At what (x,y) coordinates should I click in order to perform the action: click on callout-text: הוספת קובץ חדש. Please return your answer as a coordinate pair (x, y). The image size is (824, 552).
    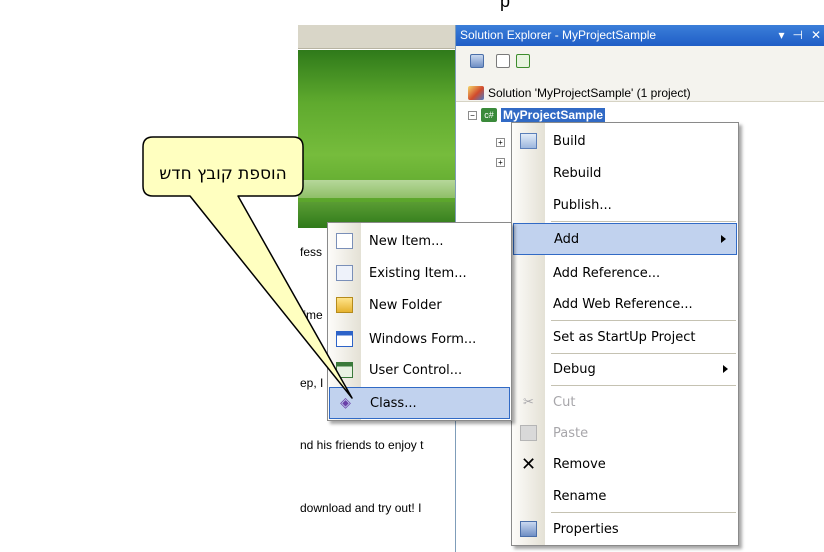
    Looking at the image, I should click on (223, 174).